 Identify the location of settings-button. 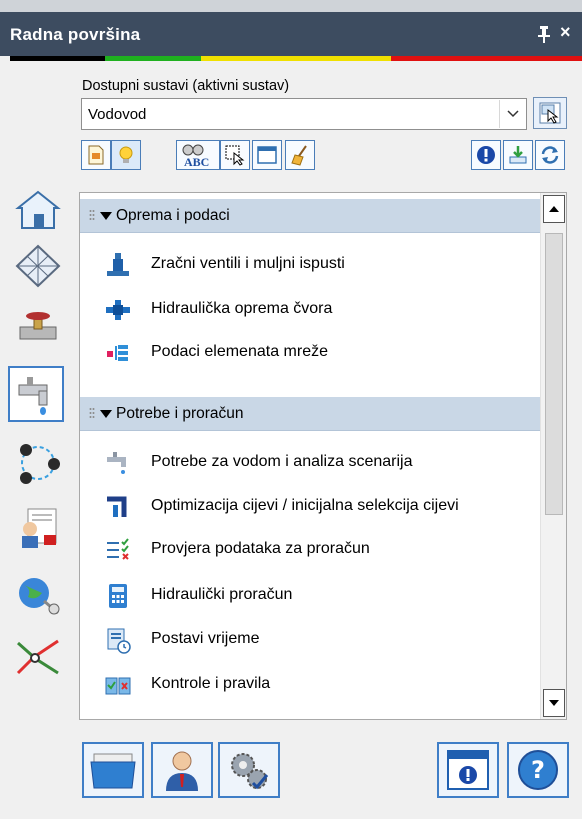
(249, 770).